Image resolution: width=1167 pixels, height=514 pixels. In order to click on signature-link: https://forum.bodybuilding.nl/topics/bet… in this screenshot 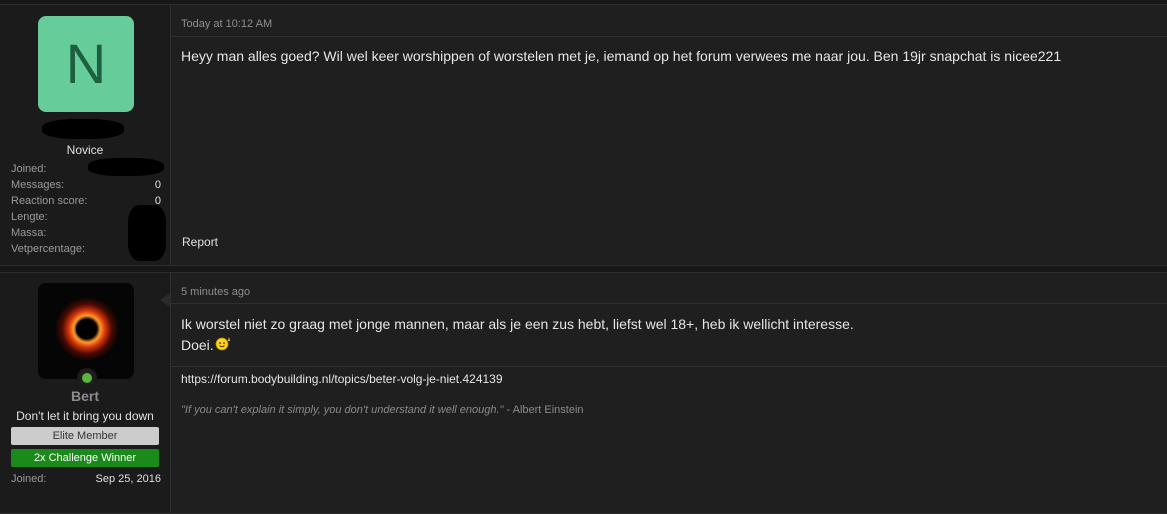, I will do `click(342, 379)`.